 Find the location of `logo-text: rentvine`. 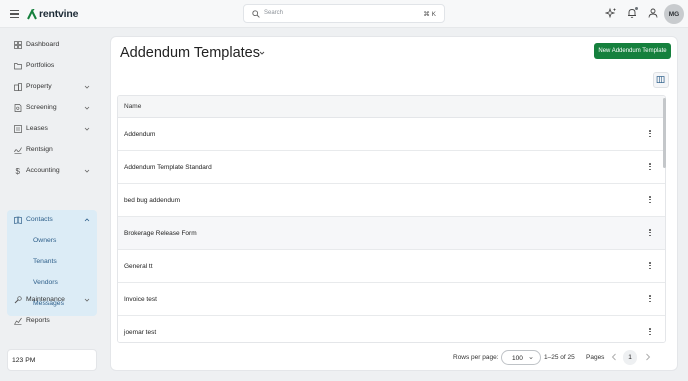

logo-text: rentvine is located at coordinates (59, 14).